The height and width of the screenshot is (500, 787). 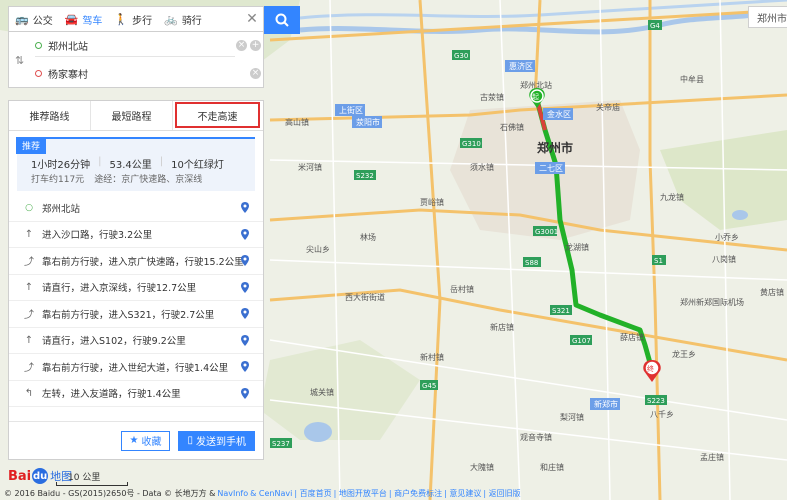 What do you see at coordinates (318, 249) in the screenshot?
I see `svg-text: 尖山乡` at bounding box center [318, 249].